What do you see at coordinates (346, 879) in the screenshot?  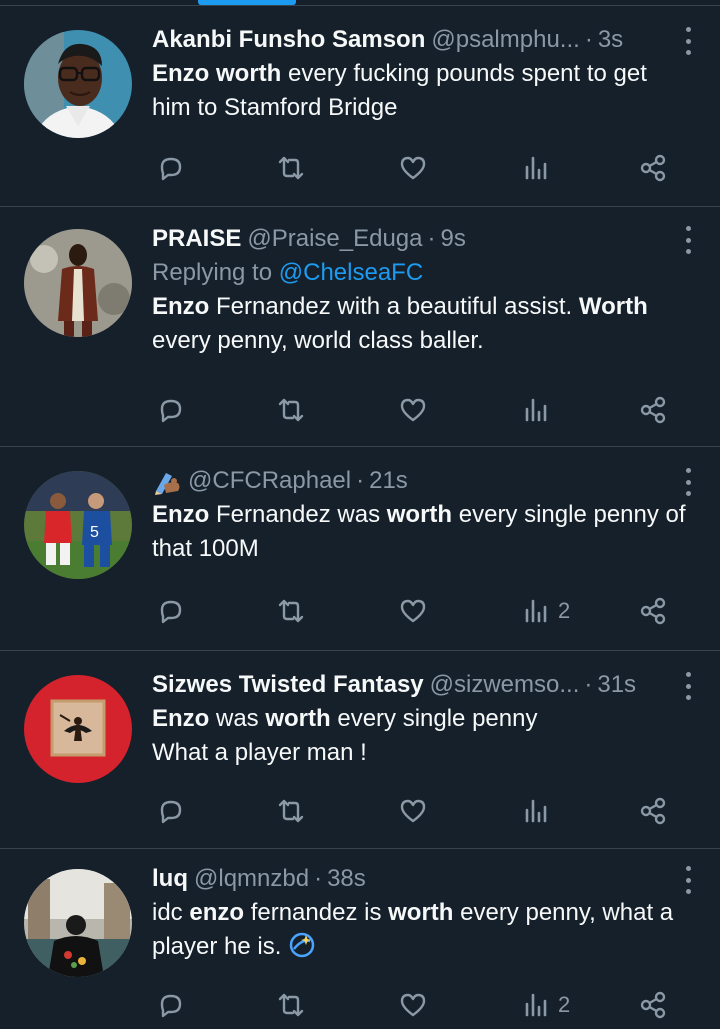 I see `tweet-time: 38s` at bounding box center [346, 879].